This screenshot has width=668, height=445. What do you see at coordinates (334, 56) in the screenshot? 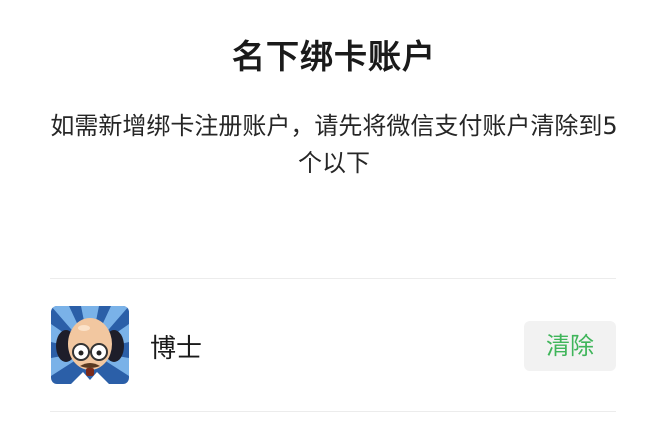
I see `page-title: 名下绑卡账户` at bounding box center [334, 56].